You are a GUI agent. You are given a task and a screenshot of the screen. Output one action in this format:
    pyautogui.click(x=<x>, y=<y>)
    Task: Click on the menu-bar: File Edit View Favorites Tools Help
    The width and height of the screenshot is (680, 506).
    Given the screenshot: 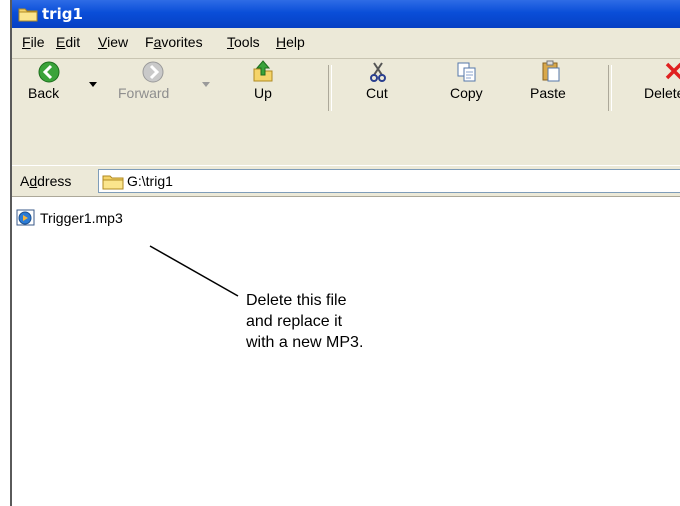 What is the action you would take?
    pyautogui.click(x=346, y=43)
    